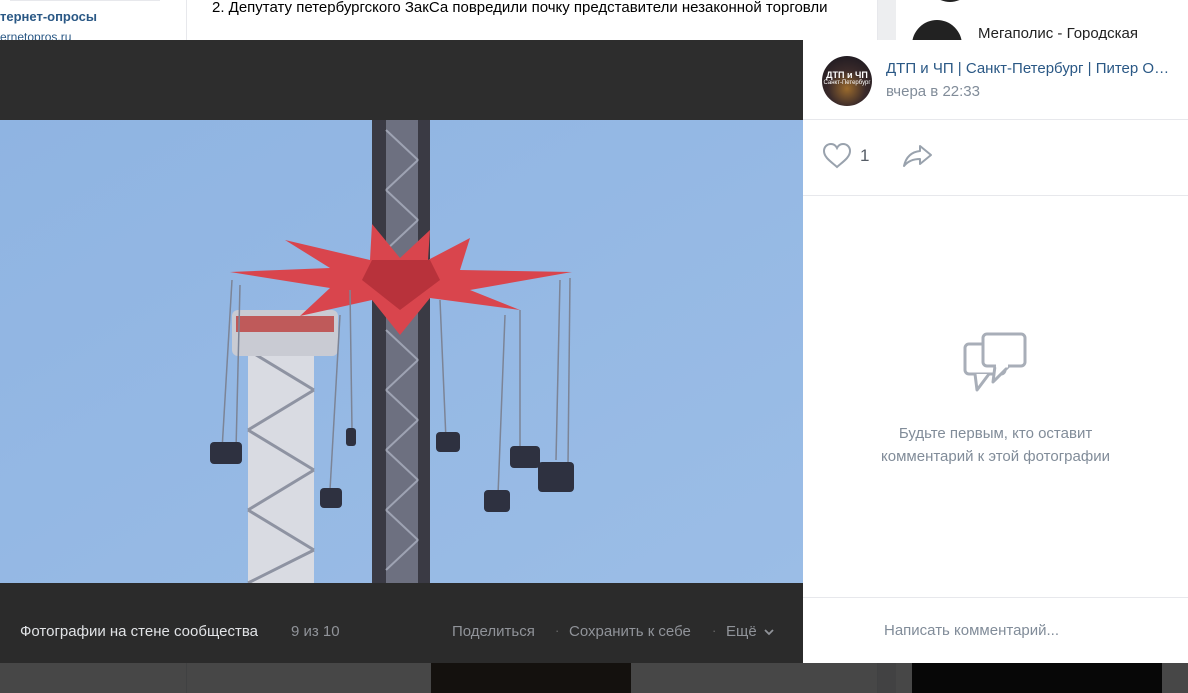 This screenshot has width=1188, height=693. I want to click on internet-polls-link: тернет-опросы, so click(48, 16).